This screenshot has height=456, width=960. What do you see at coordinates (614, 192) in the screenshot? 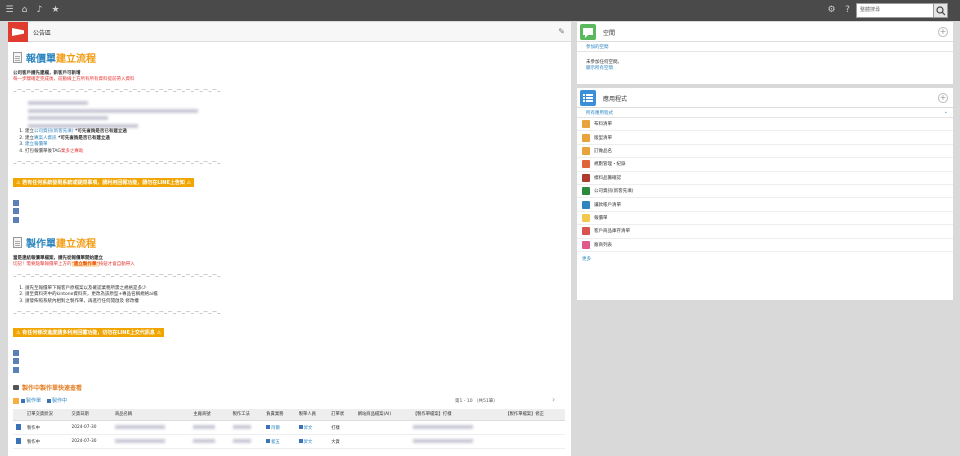
I see `app-item-label: 公司資訊(新客先填)` at bounding box center [614, 192].